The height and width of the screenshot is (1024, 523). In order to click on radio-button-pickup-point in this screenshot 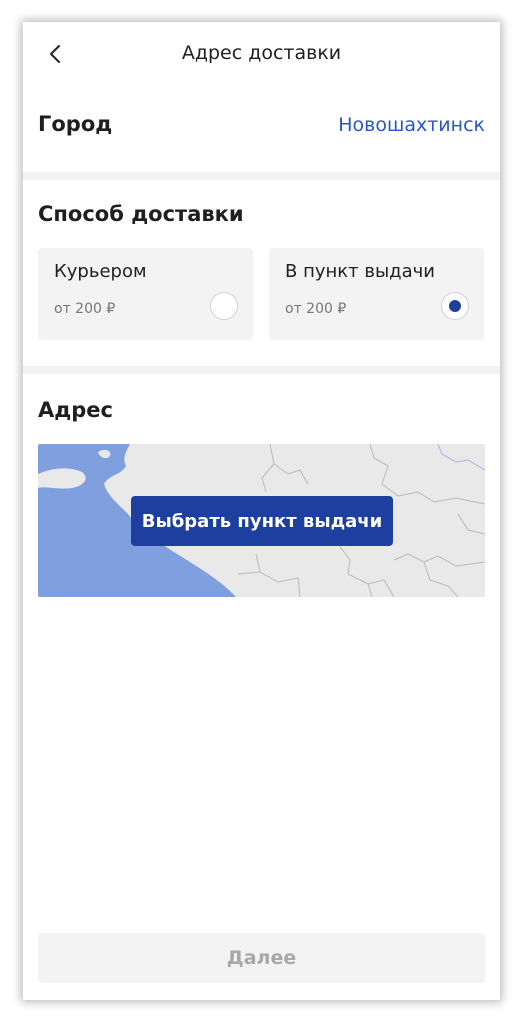, I will do `click(455, 306)`.